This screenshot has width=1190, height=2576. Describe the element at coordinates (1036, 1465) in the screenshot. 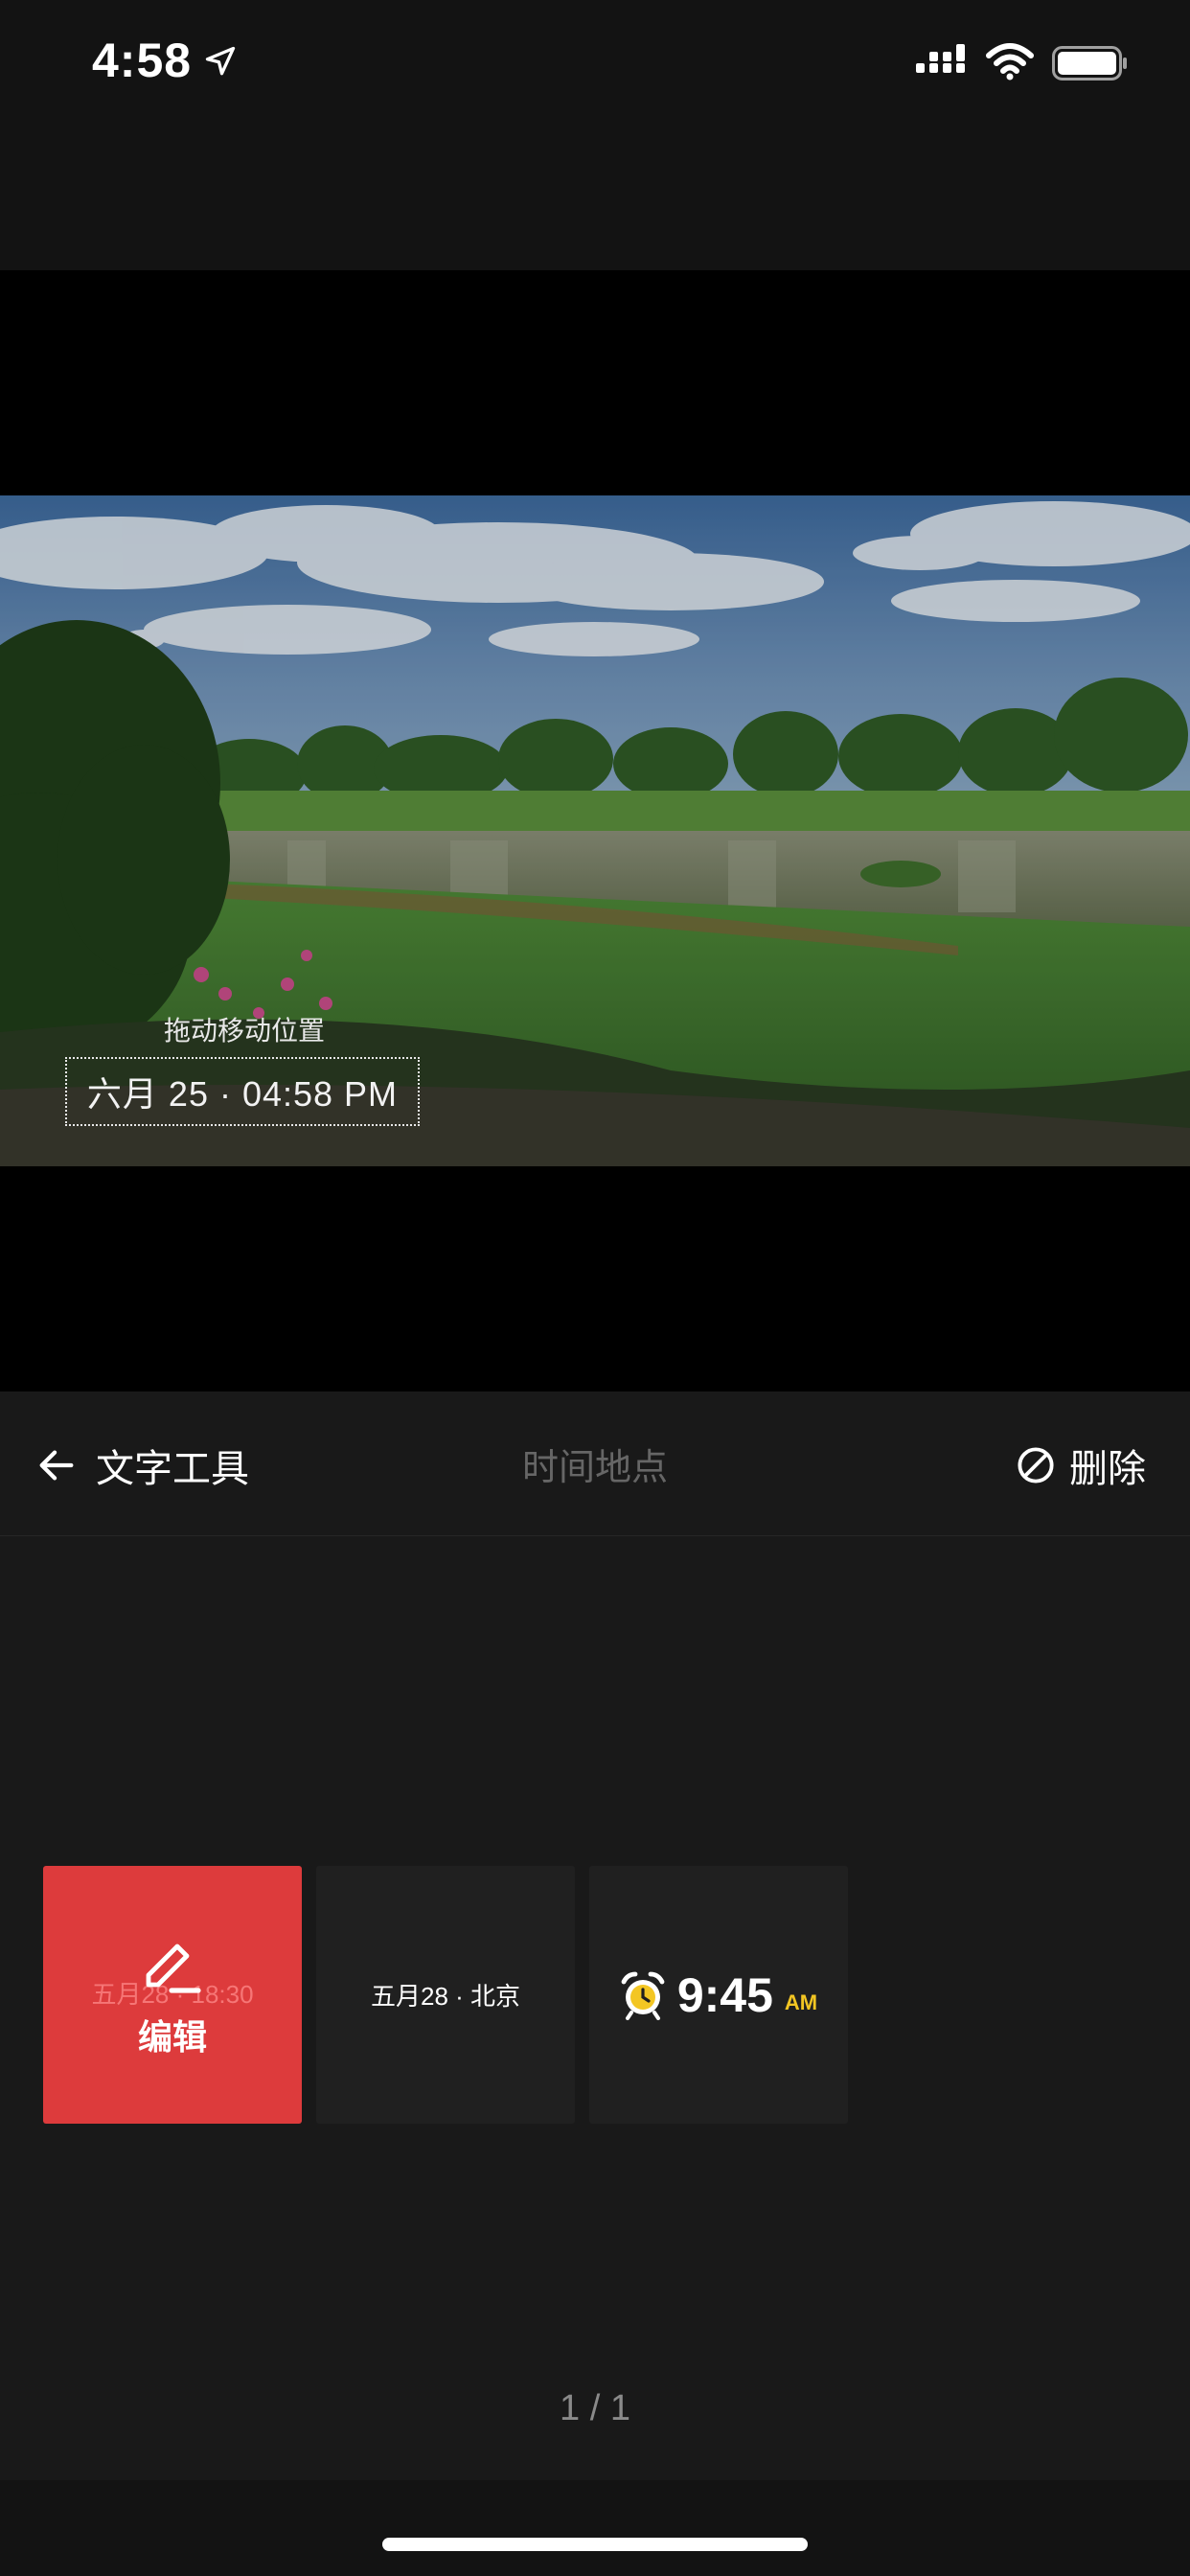

I see `prohibit-icon` at that location.